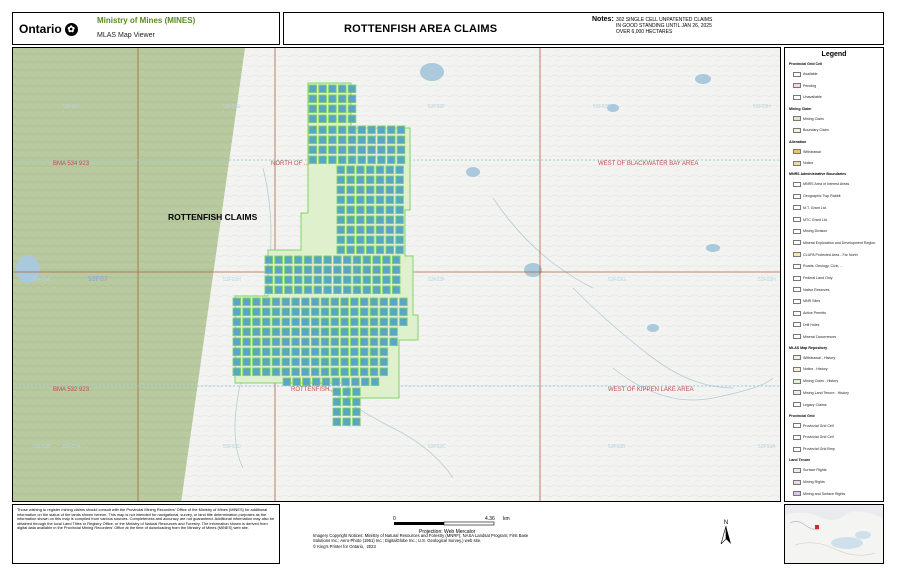 The image size is (899, 582). I want to click on legend-label: Legacy Claims, so click(815, 404).